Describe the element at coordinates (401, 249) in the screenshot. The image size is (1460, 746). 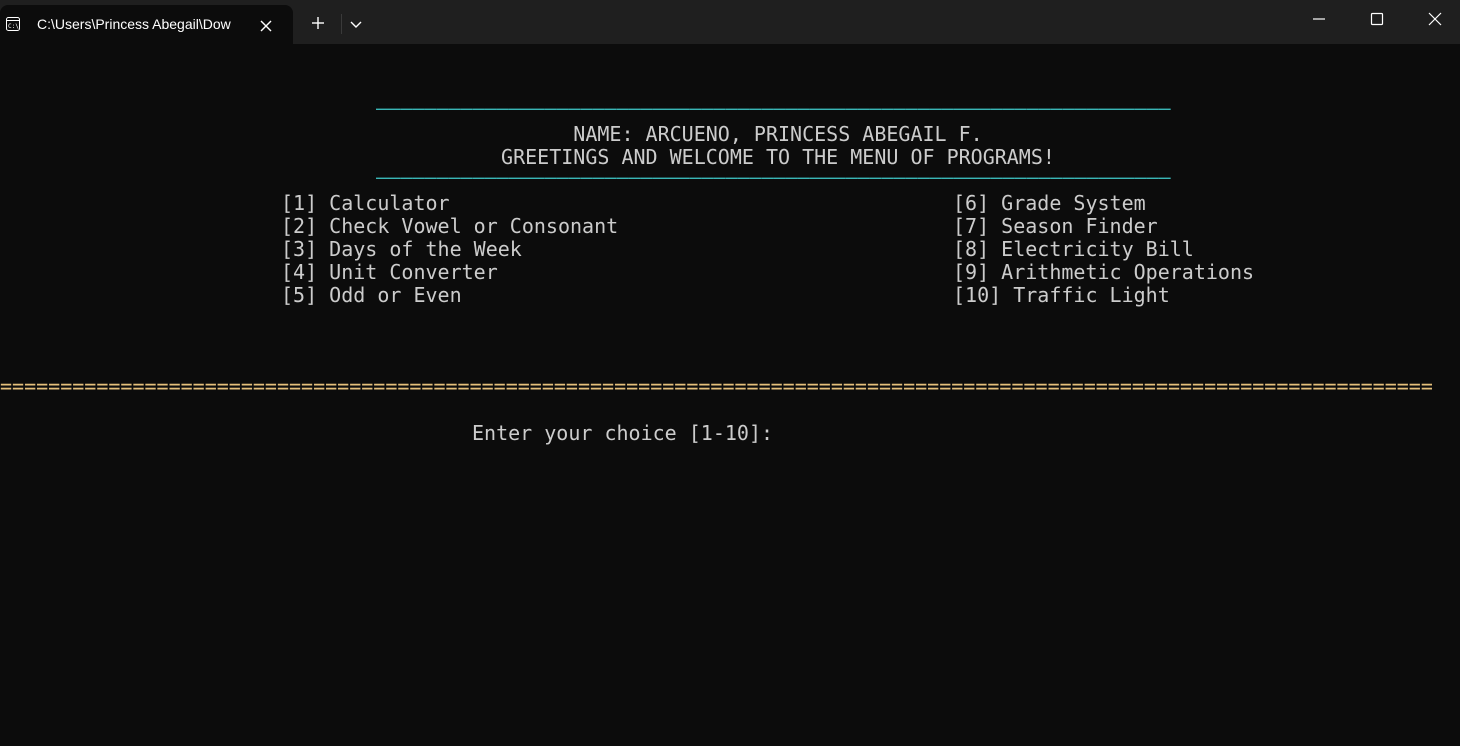
I see `menu-item-3: [3] Days of the Week` at that location.